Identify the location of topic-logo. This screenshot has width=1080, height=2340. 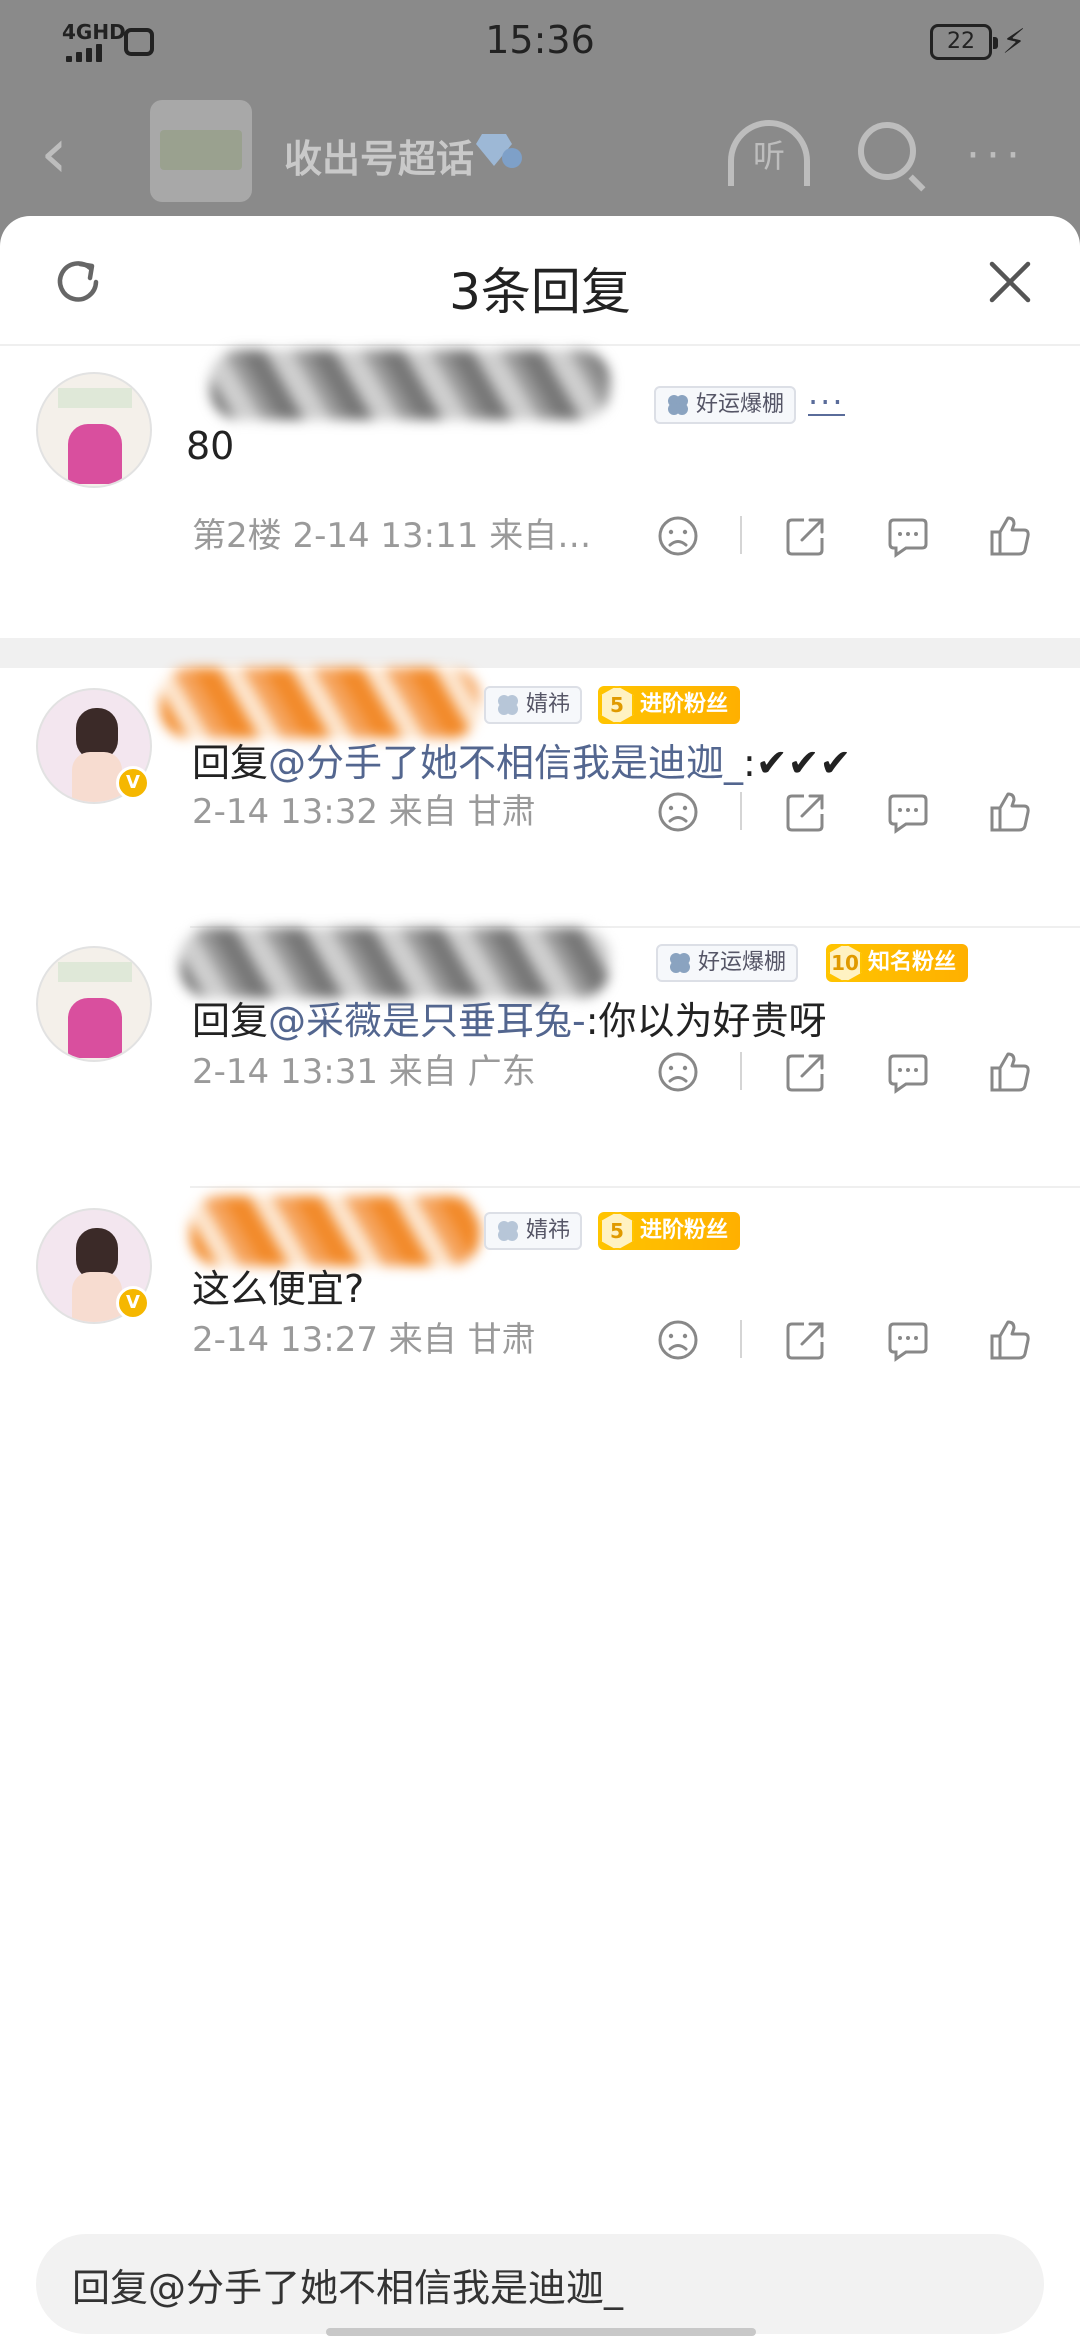
(201, 151).